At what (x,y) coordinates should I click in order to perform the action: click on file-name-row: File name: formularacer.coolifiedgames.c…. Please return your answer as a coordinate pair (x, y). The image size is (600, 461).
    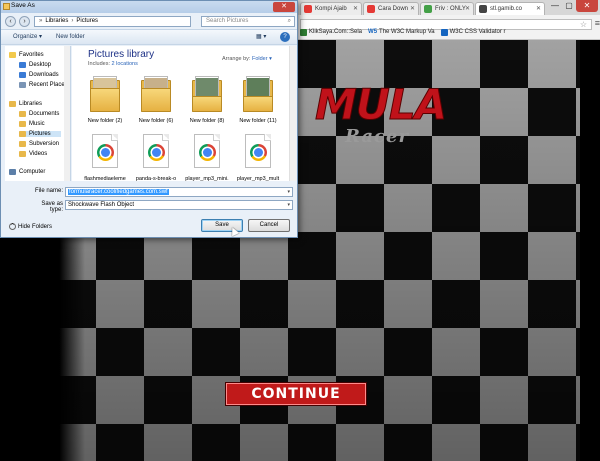
    Looking at the image, I should click on (149, 192).